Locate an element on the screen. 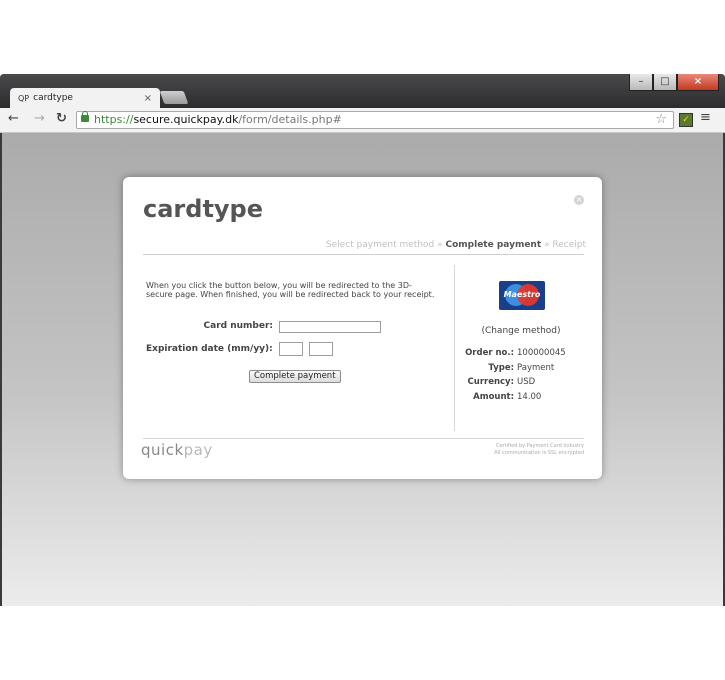  close-window-button: × is located at coordinates (698, 82).